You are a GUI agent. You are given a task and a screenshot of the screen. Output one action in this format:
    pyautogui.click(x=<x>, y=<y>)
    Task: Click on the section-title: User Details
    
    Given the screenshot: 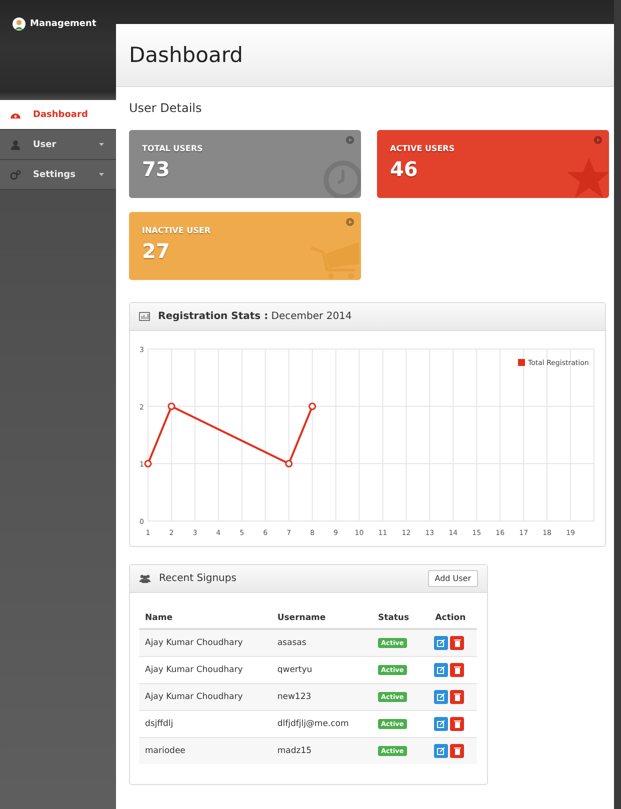 What is the action you would take?
    pyautogui.click(x=165, y=107)
    